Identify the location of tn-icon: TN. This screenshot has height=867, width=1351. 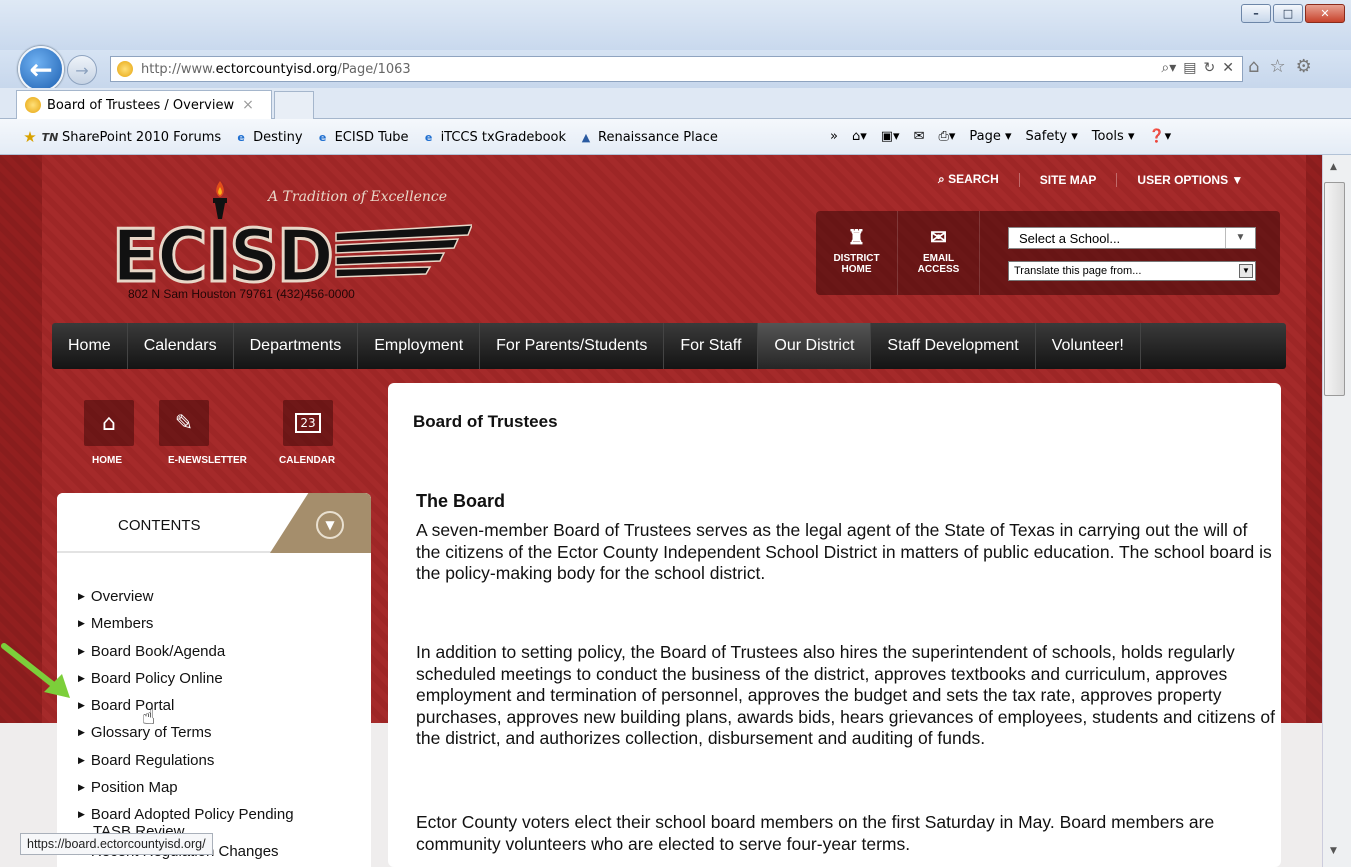
(50, 137).